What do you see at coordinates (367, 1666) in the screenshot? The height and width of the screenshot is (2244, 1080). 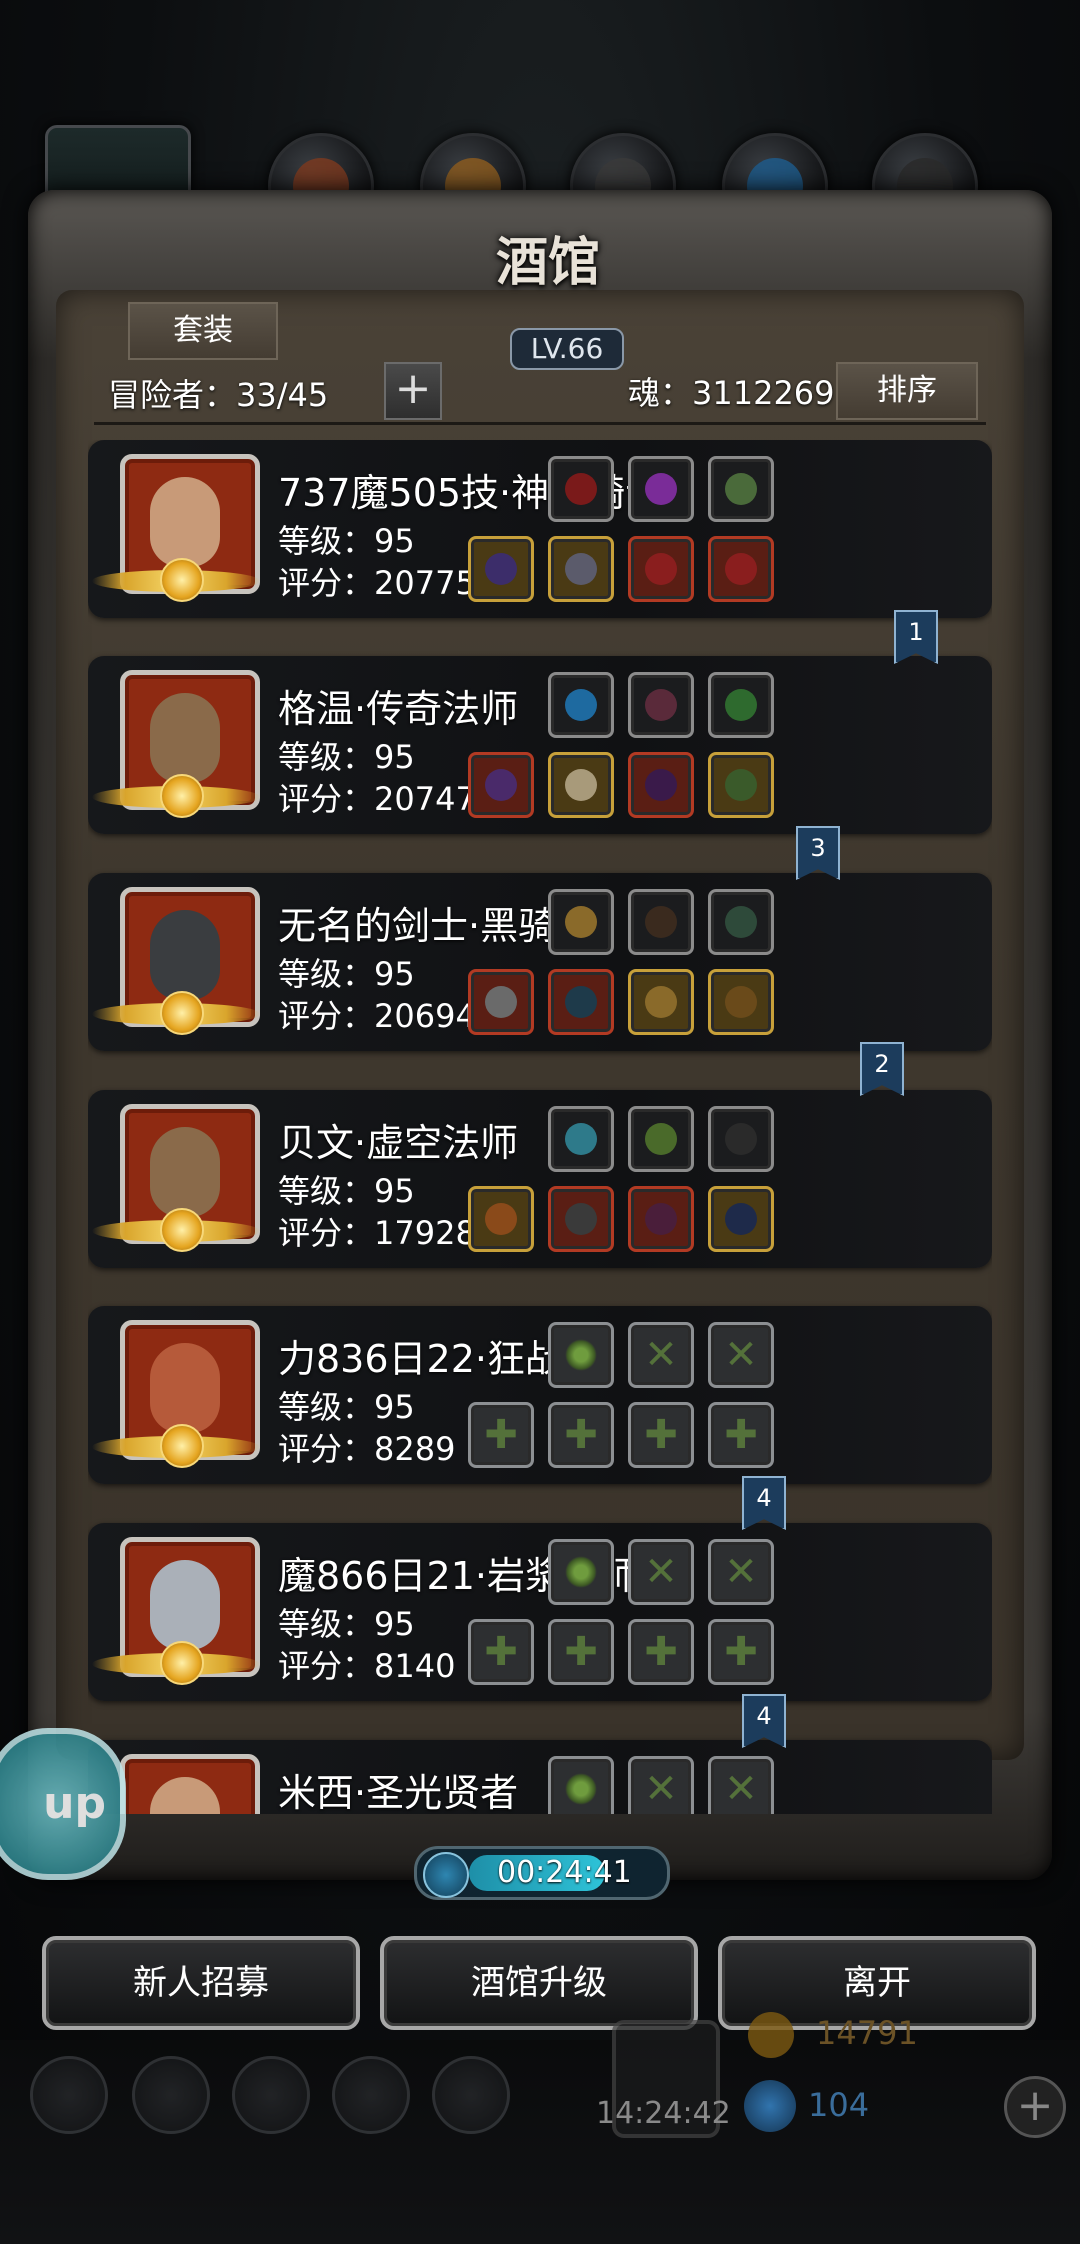 I see `hero-score: 评分：8140` at bounding box center [367, 1666].